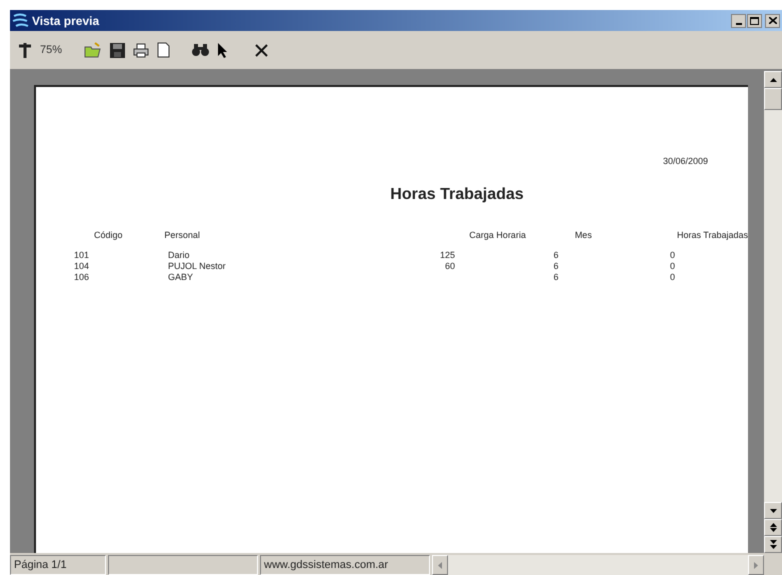 This screenshot has width=782, height=575. I want to click on scroll-left-button, so click(440, 565).